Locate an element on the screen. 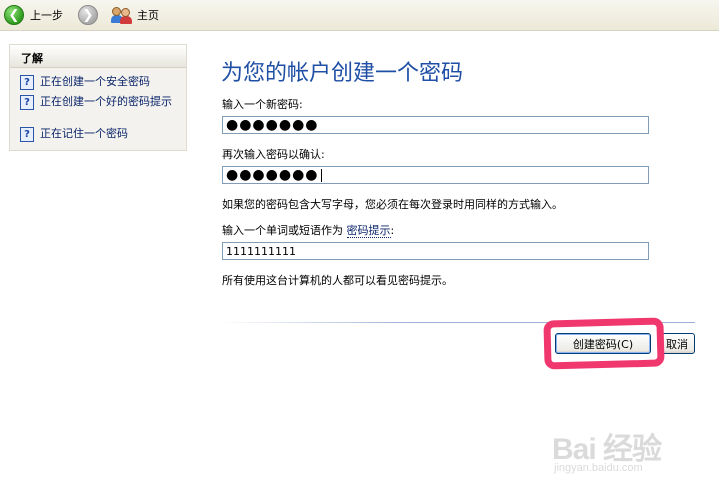 The height and width of the screenshot is (495, 719). page-title: 为您的帐户创建一个密码 is located at coordinates (342, 73).